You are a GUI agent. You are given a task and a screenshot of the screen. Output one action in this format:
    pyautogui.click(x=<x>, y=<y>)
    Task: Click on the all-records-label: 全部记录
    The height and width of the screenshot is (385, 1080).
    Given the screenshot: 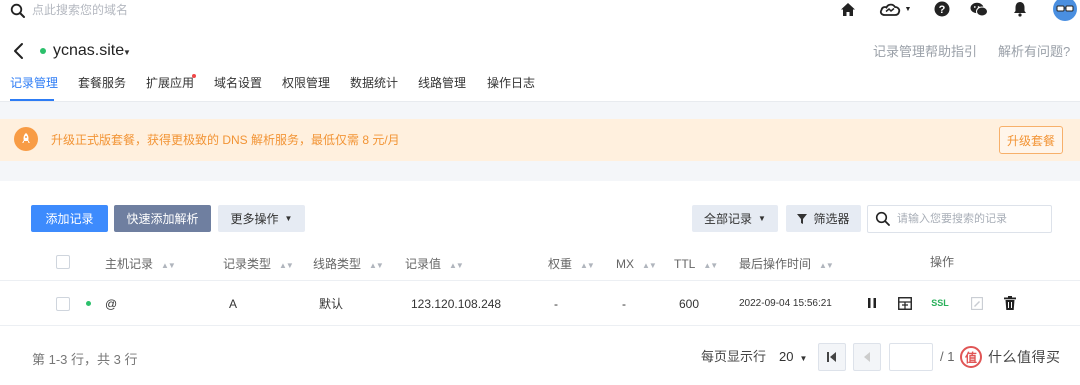 What is the action you would take?
    pyautogui.click(x=728, y=219)
    